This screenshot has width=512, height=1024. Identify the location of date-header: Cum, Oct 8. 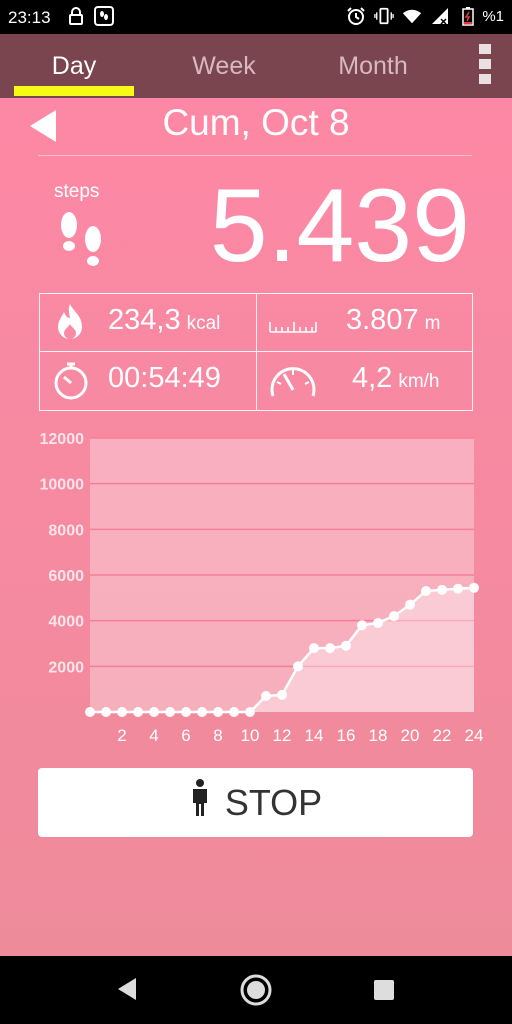
(256, 127).